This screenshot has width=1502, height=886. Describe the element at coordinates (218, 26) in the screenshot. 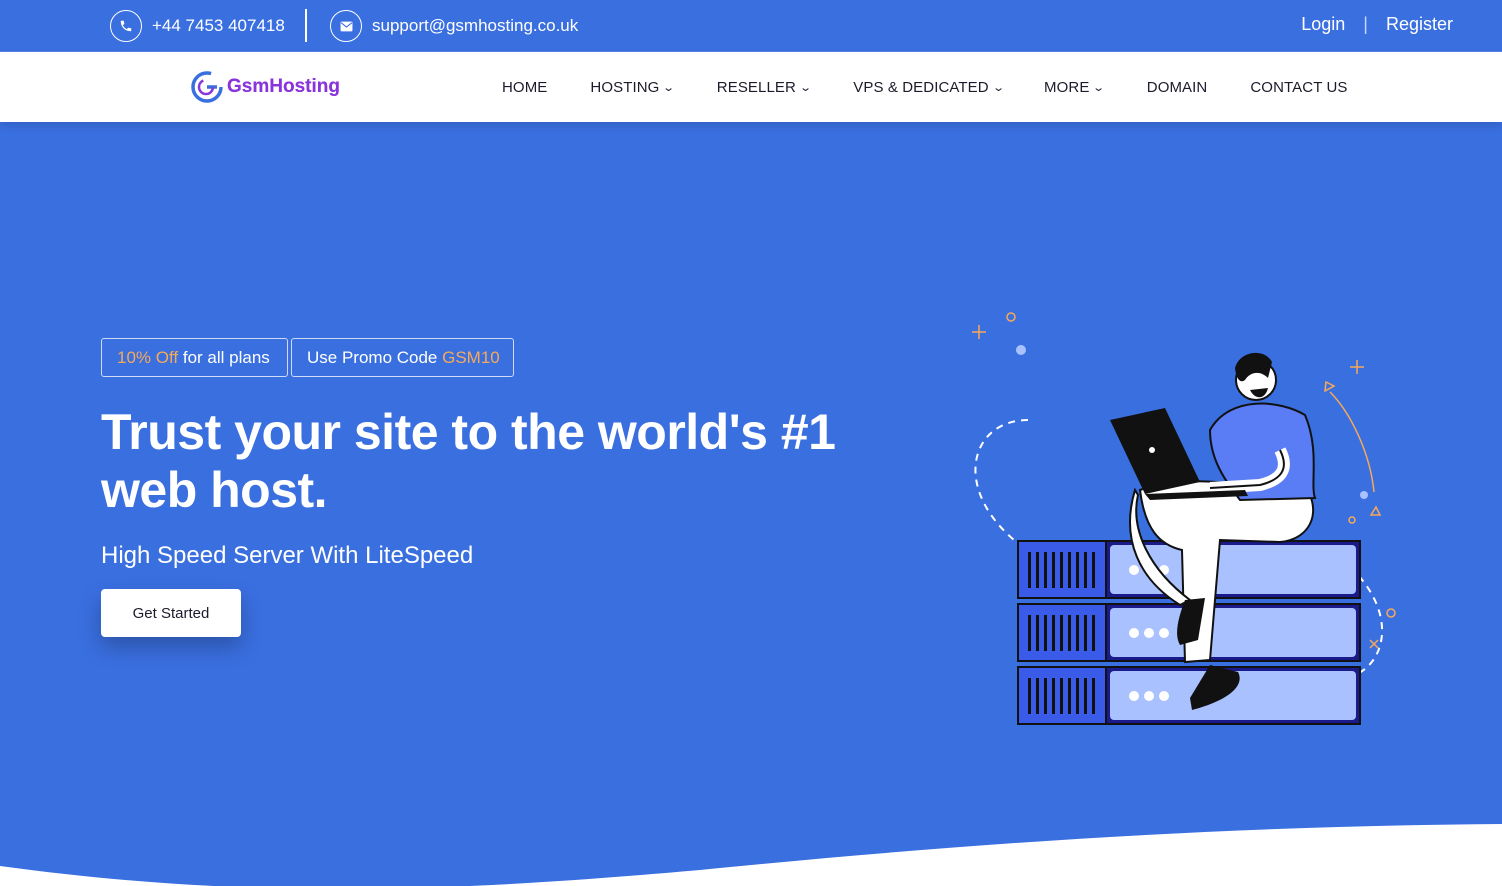

I see `phone-number: +44 7453 407418` at that location.